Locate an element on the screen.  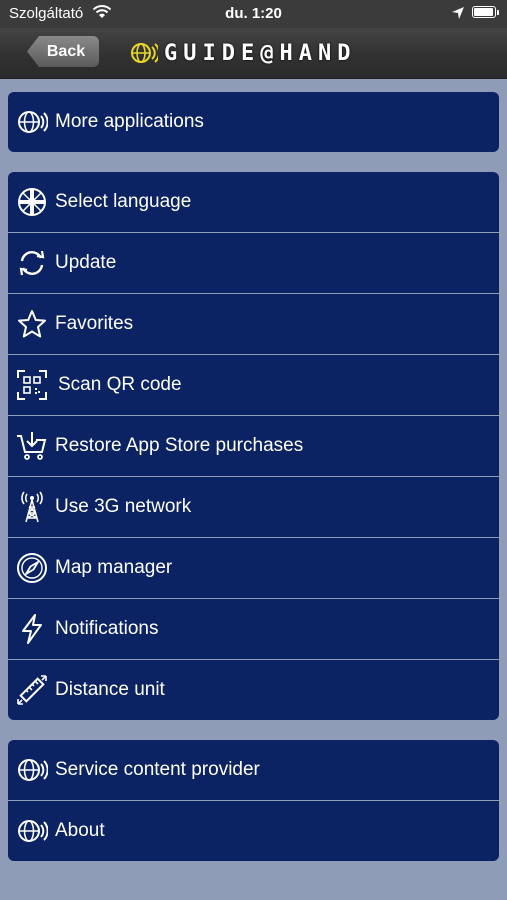
menu-item-more-applications: More applications is located at coordinates (253, 122).